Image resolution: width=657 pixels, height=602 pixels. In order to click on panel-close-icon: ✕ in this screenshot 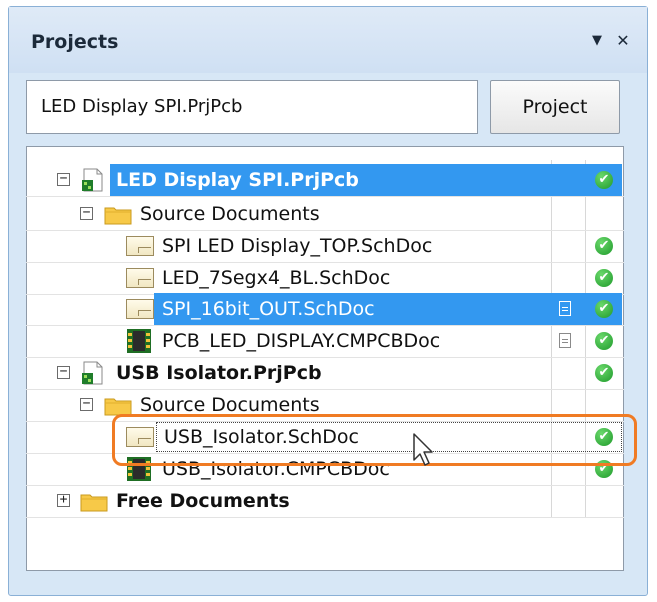, I will do `click(623, 41)`.